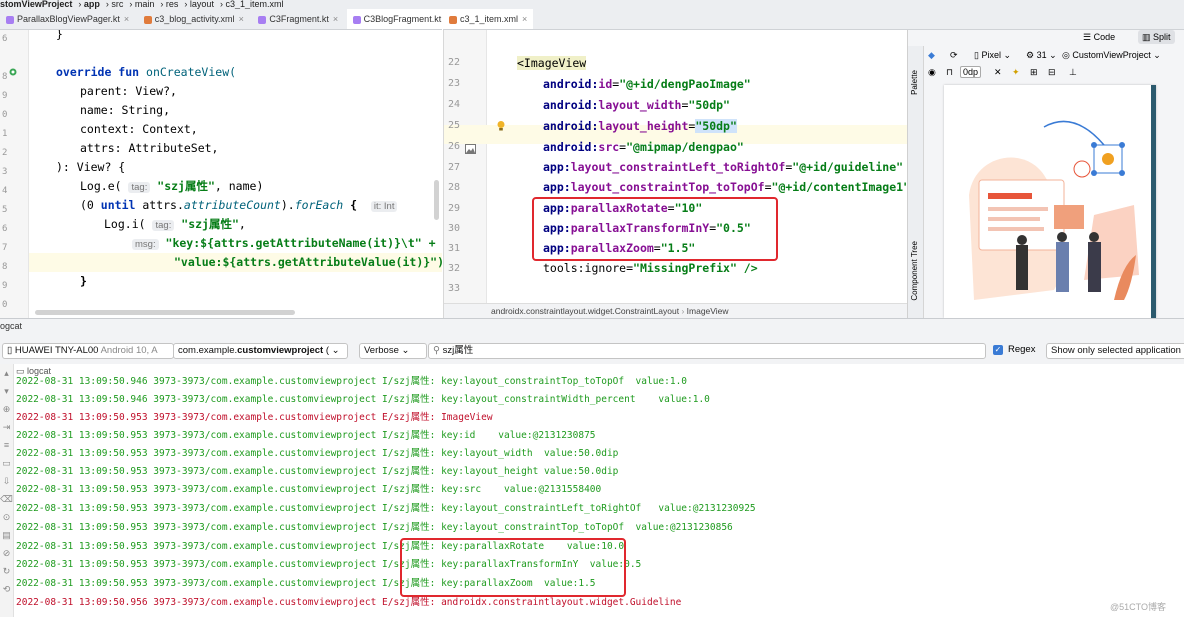  I want to click on line-number: 24, so click(453, 104).